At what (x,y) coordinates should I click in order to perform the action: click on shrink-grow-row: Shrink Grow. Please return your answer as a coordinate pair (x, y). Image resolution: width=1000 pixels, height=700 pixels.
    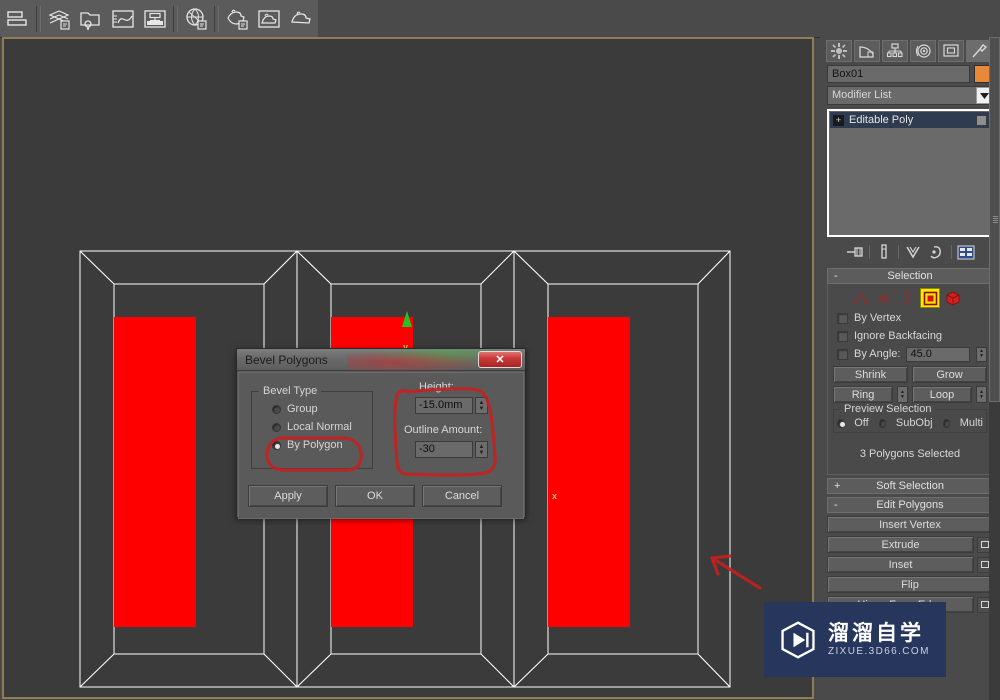
    Looking at the image, I should click on (910, 374).